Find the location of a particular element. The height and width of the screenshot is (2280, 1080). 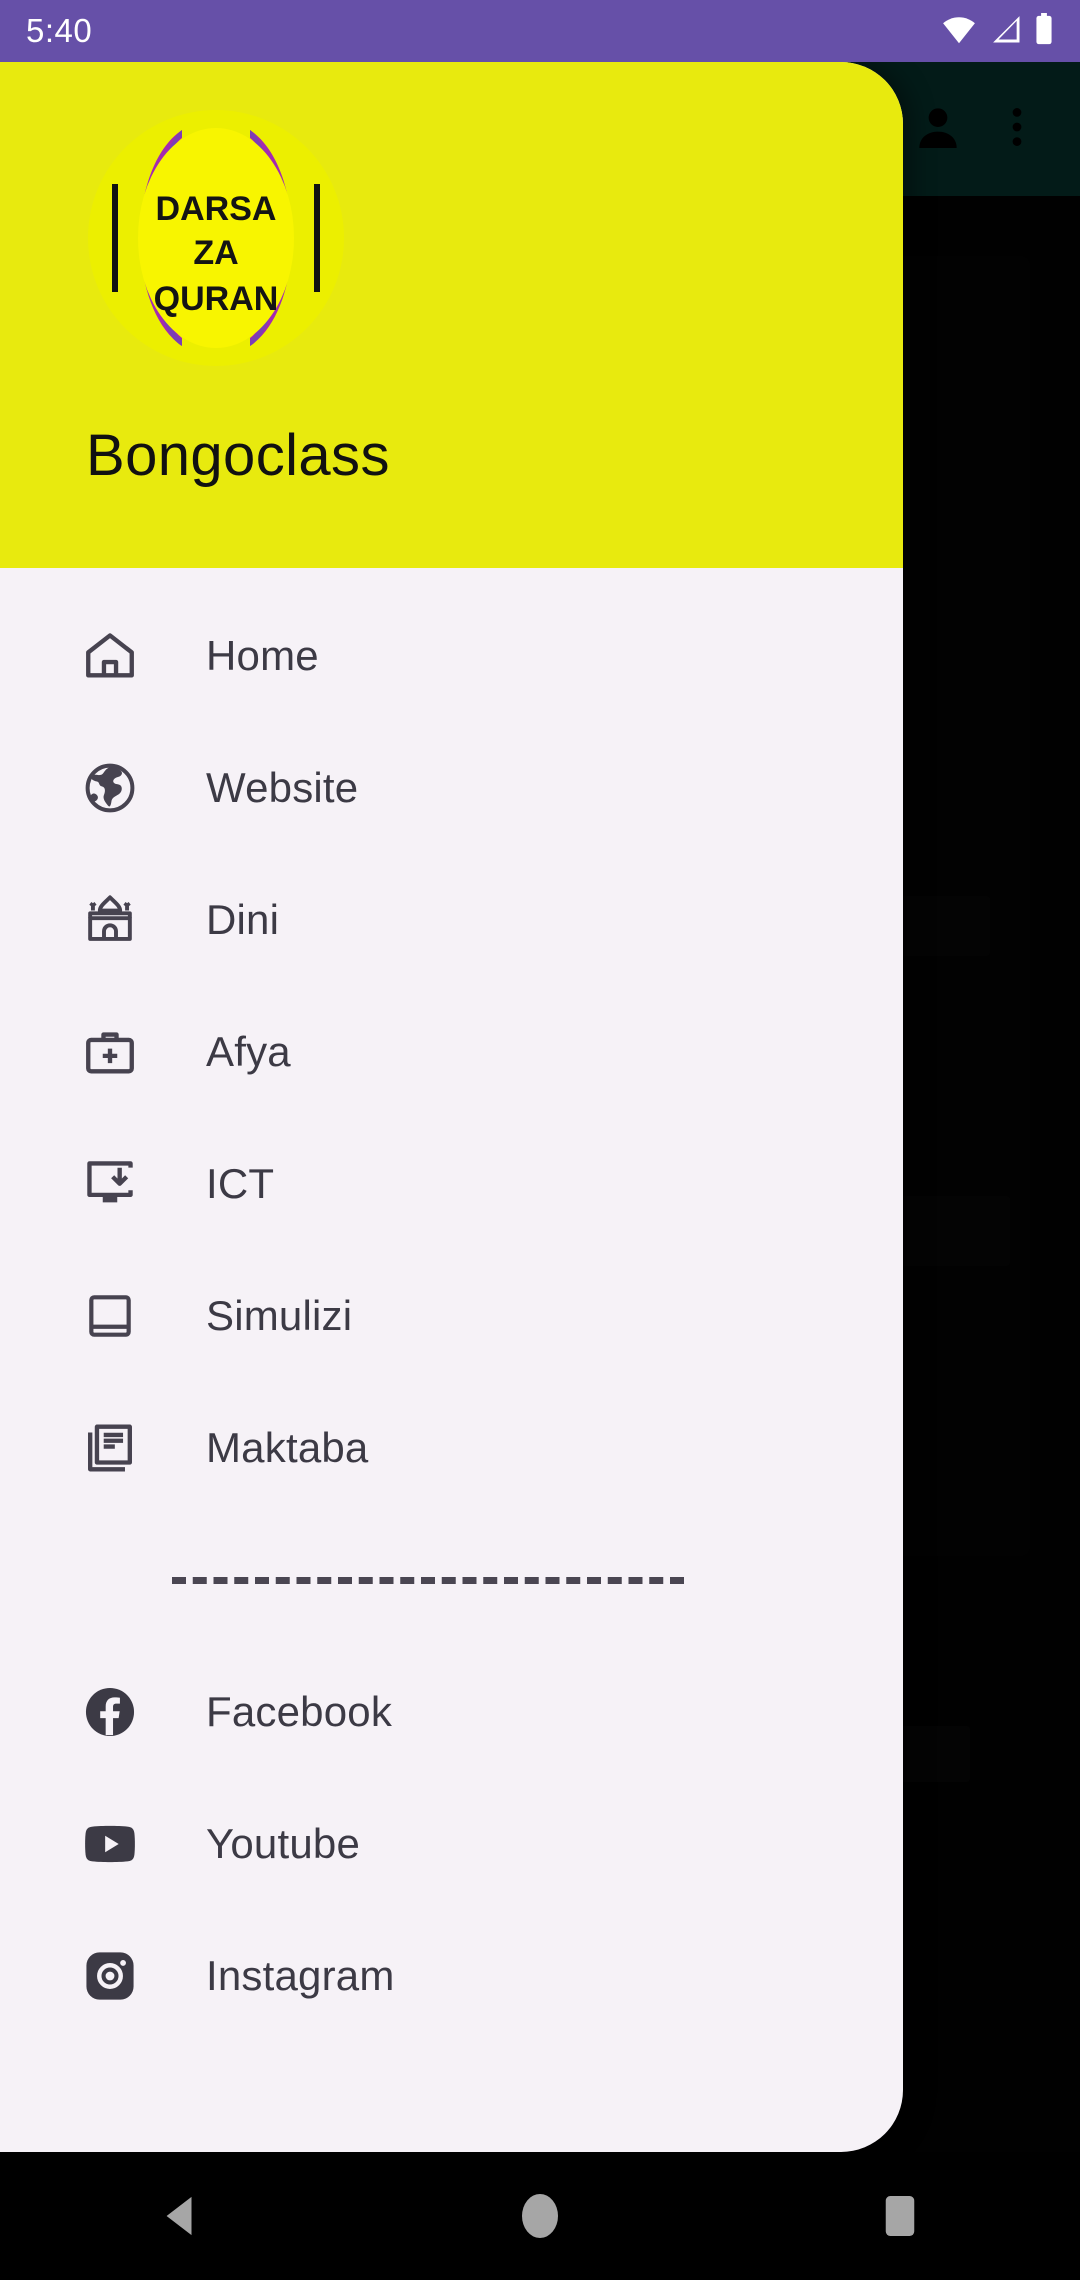

menu-item-label: Maktaba is located at coordinates (287, 1447).